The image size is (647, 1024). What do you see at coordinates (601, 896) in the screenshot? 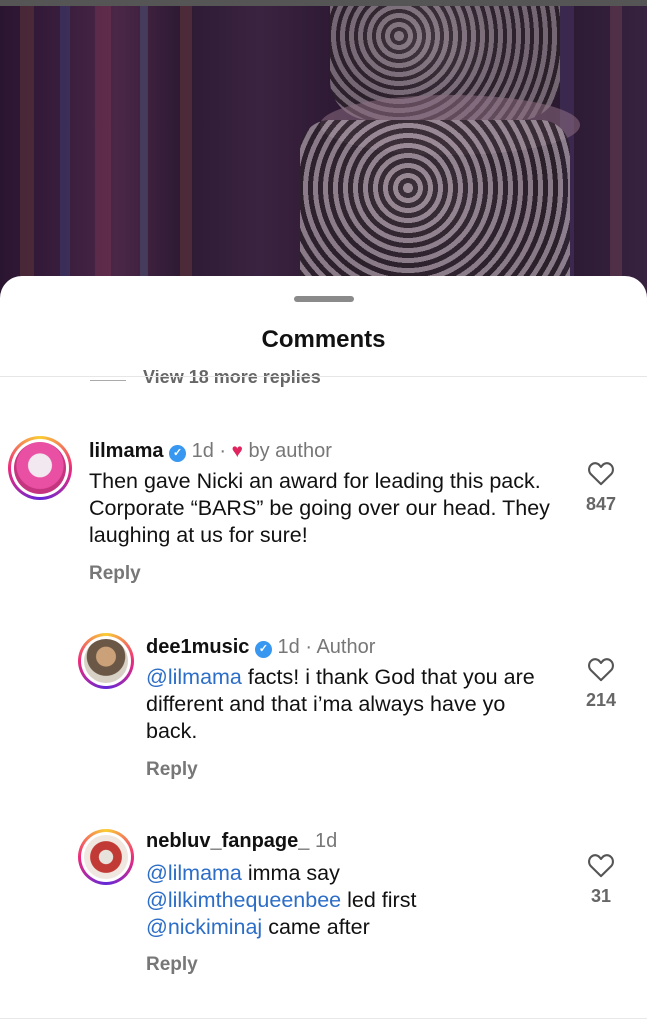
I see `like-count: 31` at bounding box center [601, 896].